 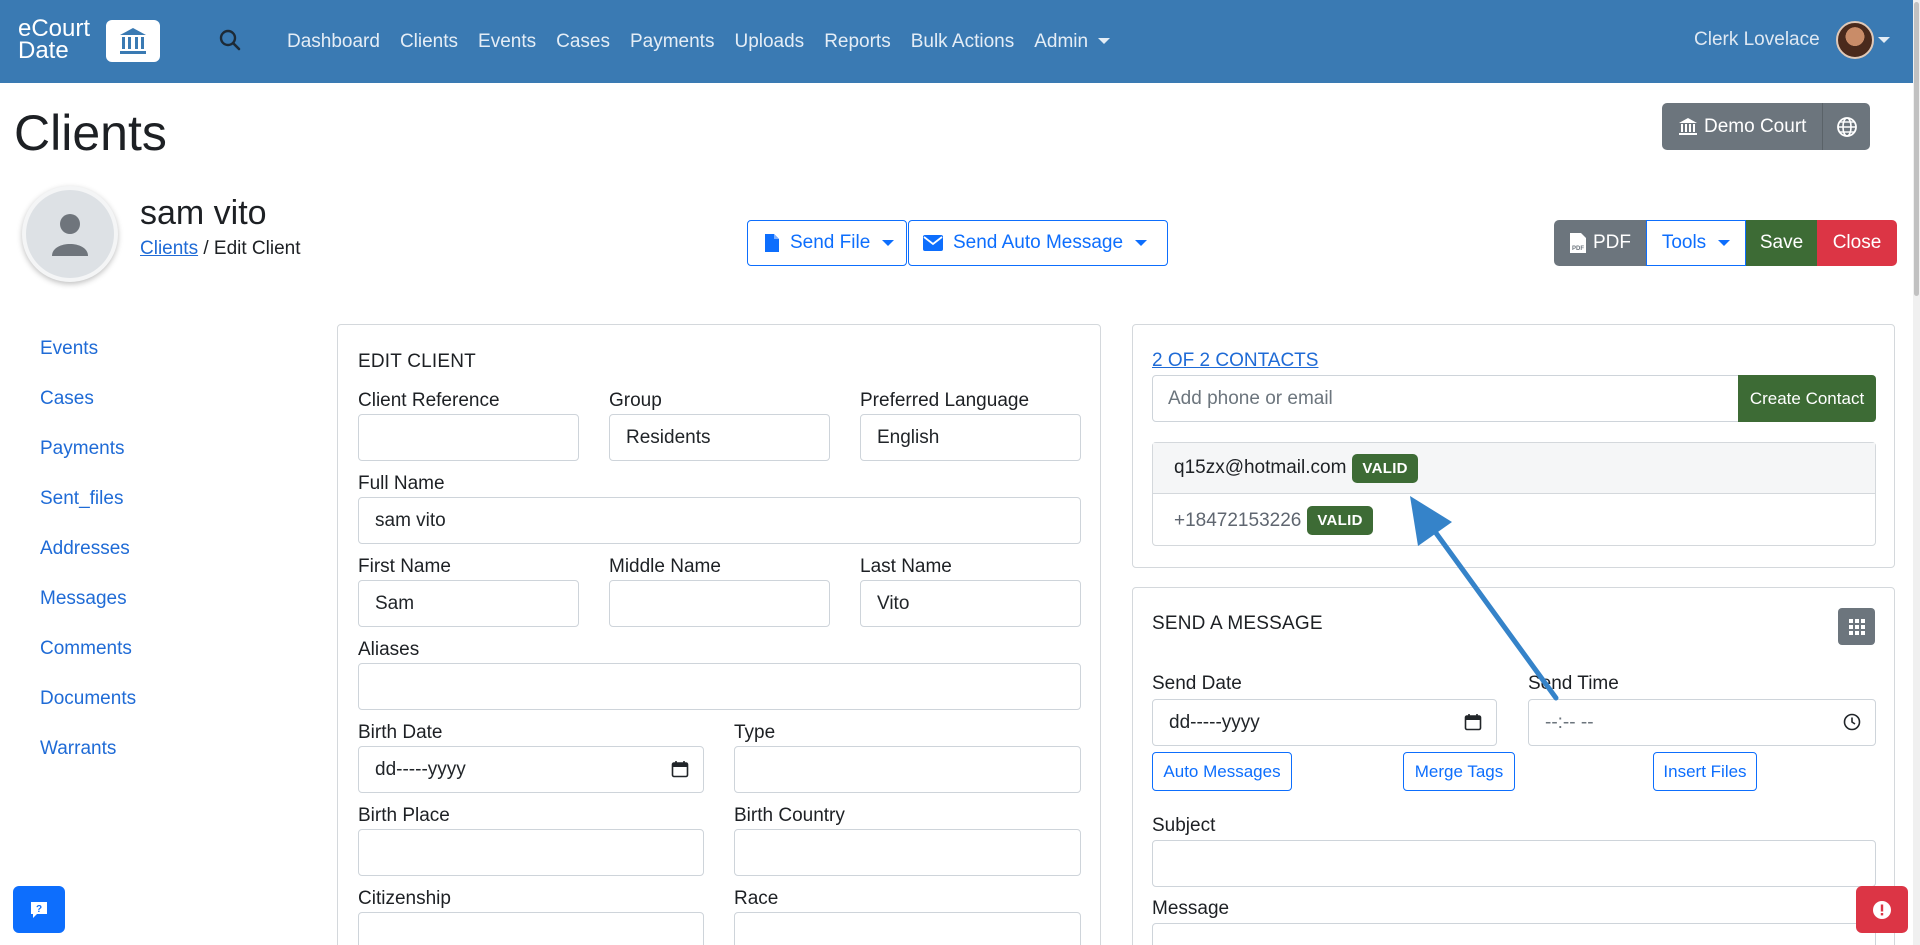 I want to click on clock-icon, so click(x=1852, y=722).